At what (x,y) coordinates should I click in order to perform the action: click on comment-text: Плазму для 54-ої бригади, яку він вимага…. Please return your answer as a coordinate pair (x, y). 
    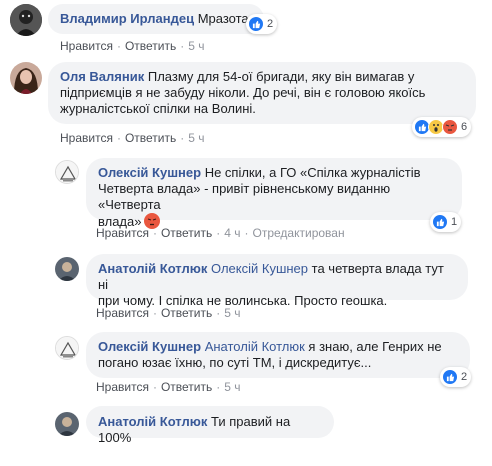
    Looking at the image, I should click on (281, 76).